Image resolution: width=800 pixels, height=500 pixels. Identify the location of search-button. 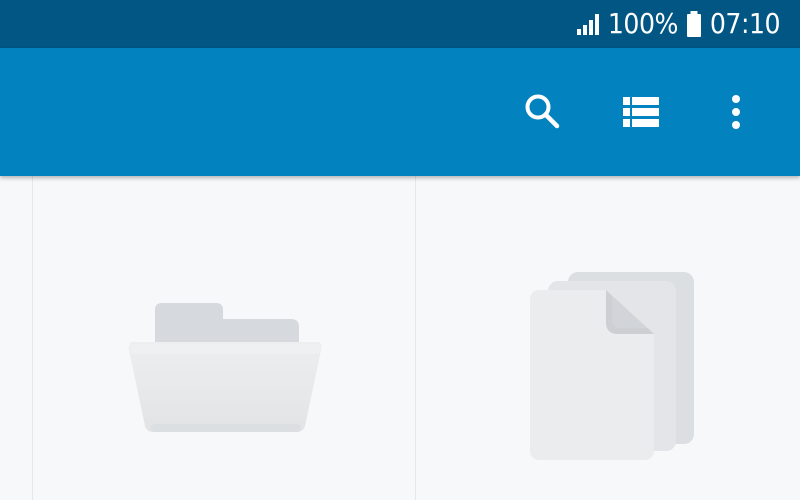
(543, 112).